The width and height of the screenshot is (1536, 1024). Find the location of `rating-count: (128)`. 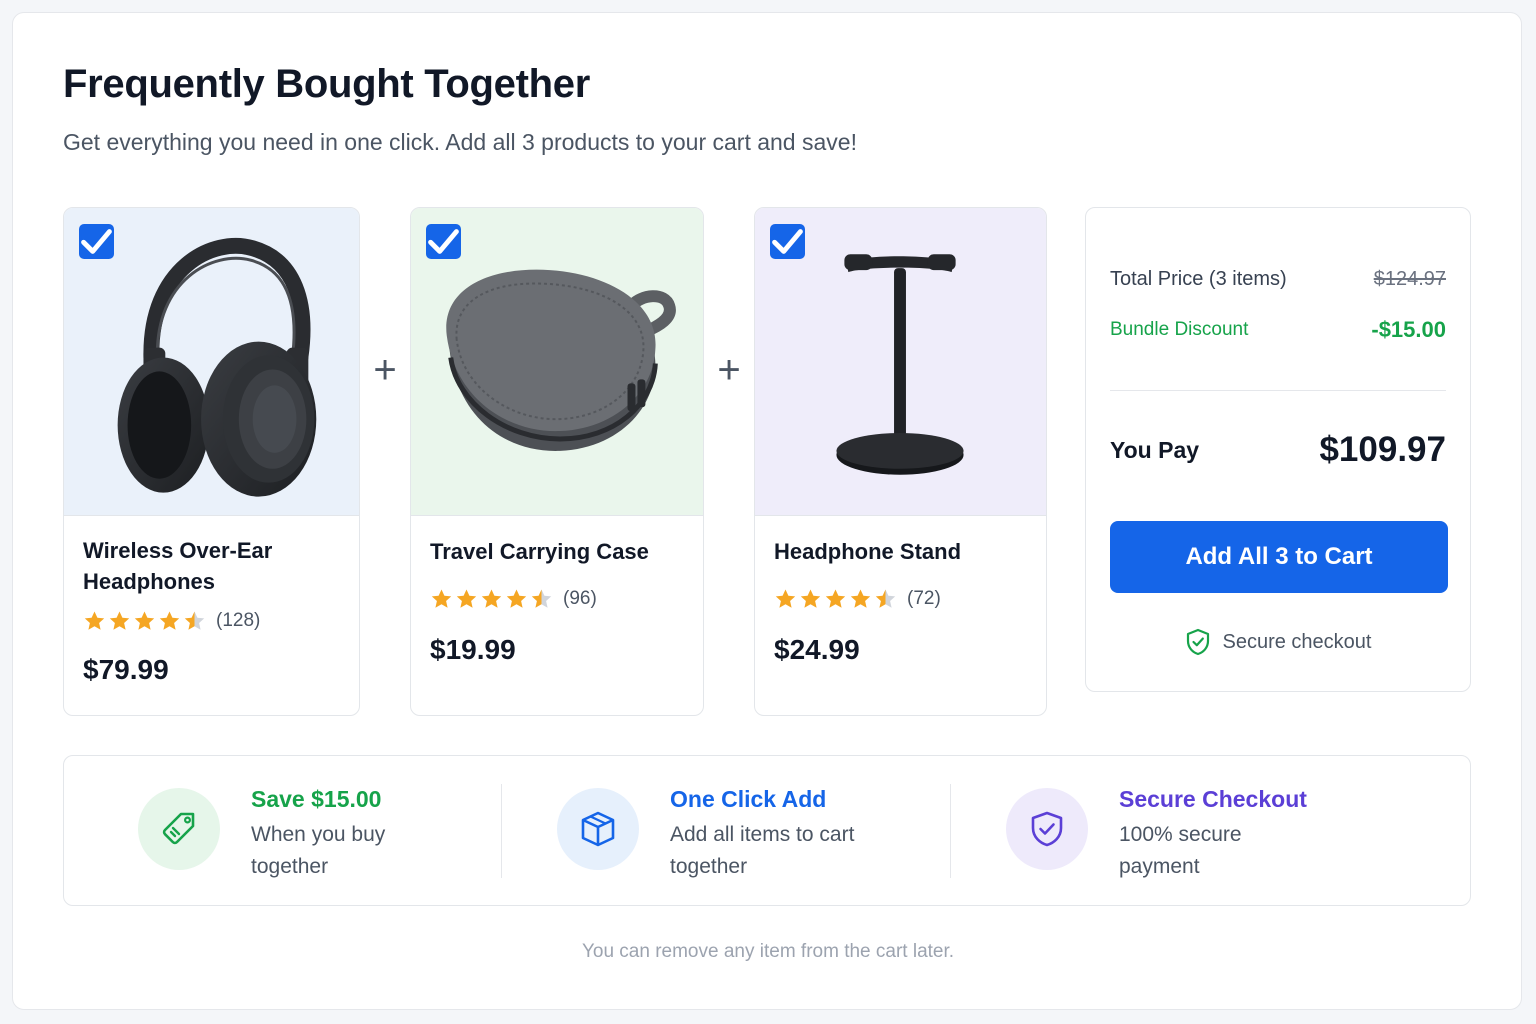

rating-count: (128) is located at coordinates (238, 620).